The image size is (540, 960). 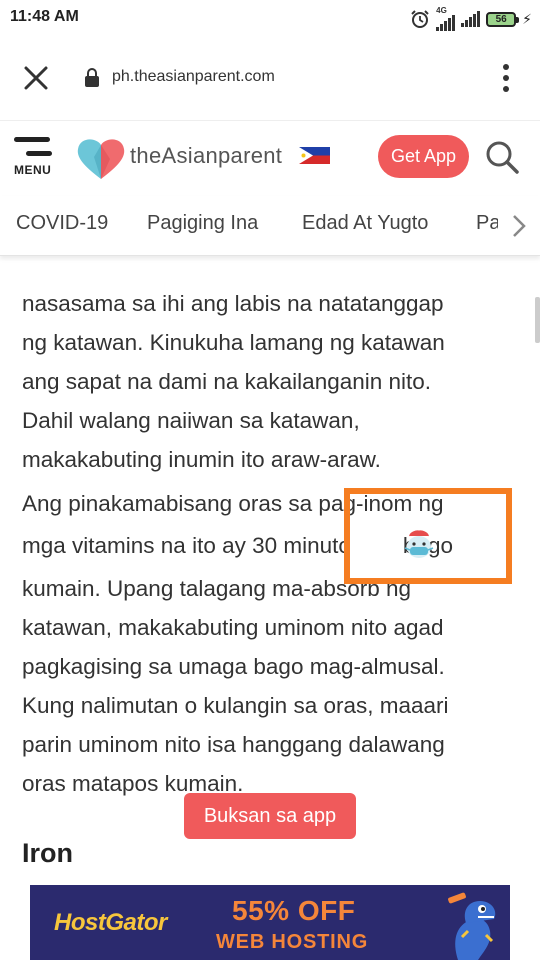 What do you see at coordinates (314, 155) in the screenshot?
I see `philippines-flag-icon` at bounding box center [314, 155].